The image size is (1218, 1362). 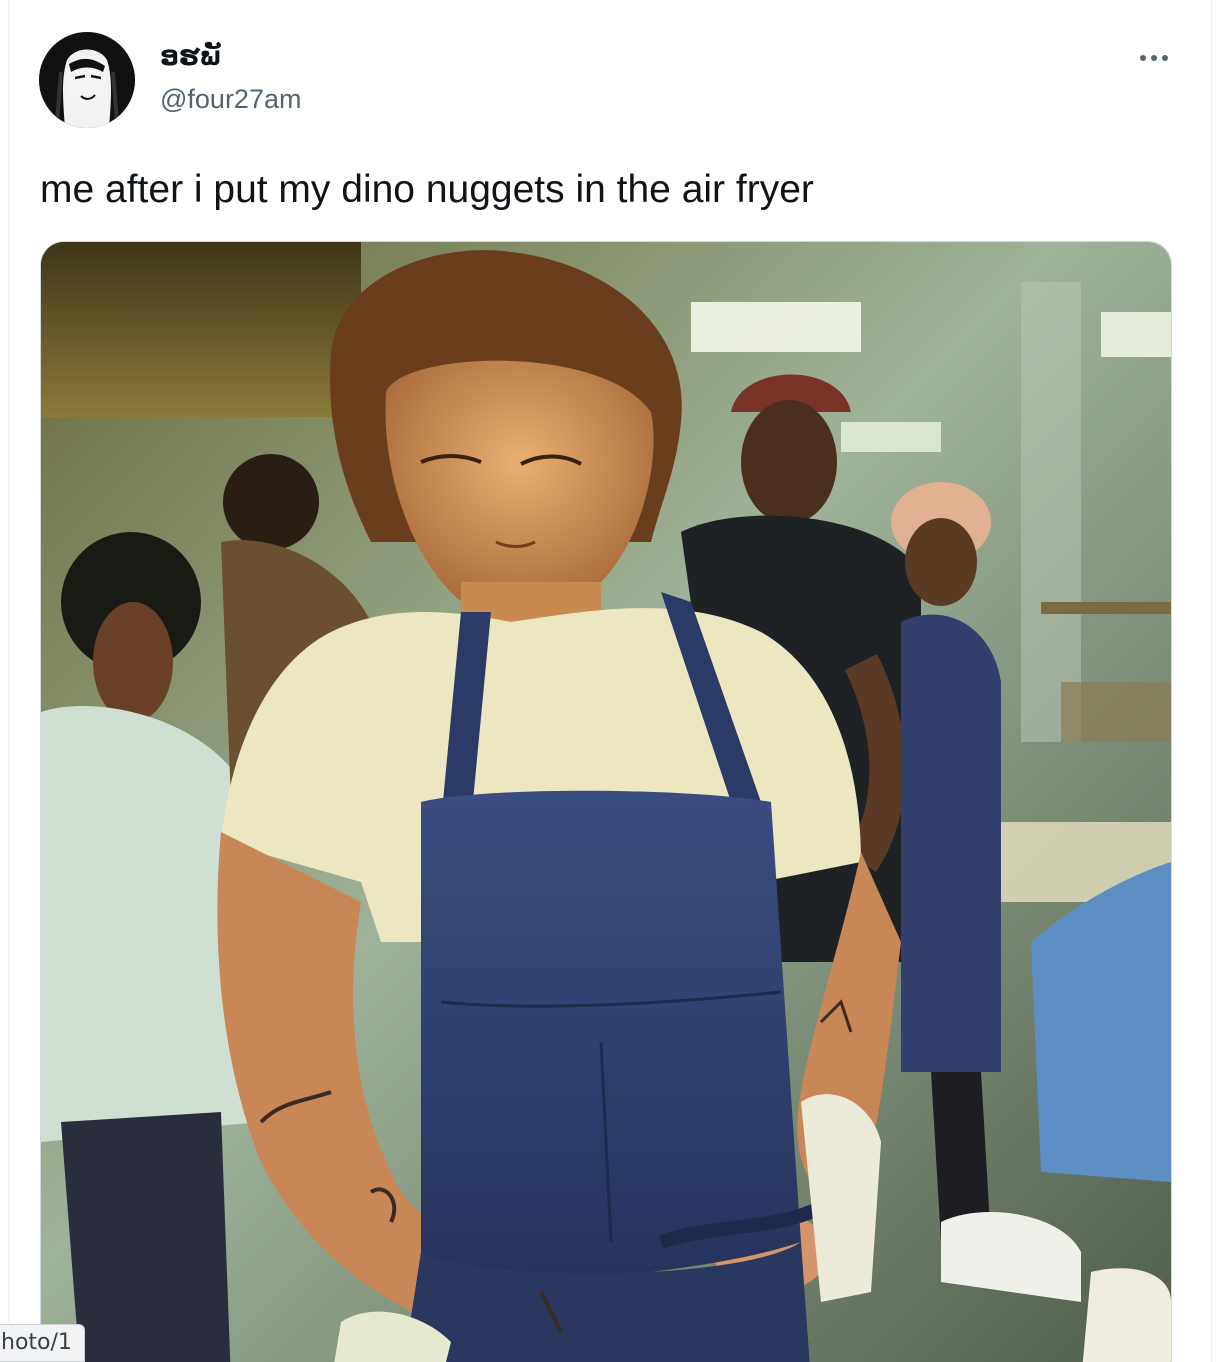 What do you see at coordinates (1214, 681) in the screenshot?
I see `timeline-right-border` at bounding box center [1214, 681].